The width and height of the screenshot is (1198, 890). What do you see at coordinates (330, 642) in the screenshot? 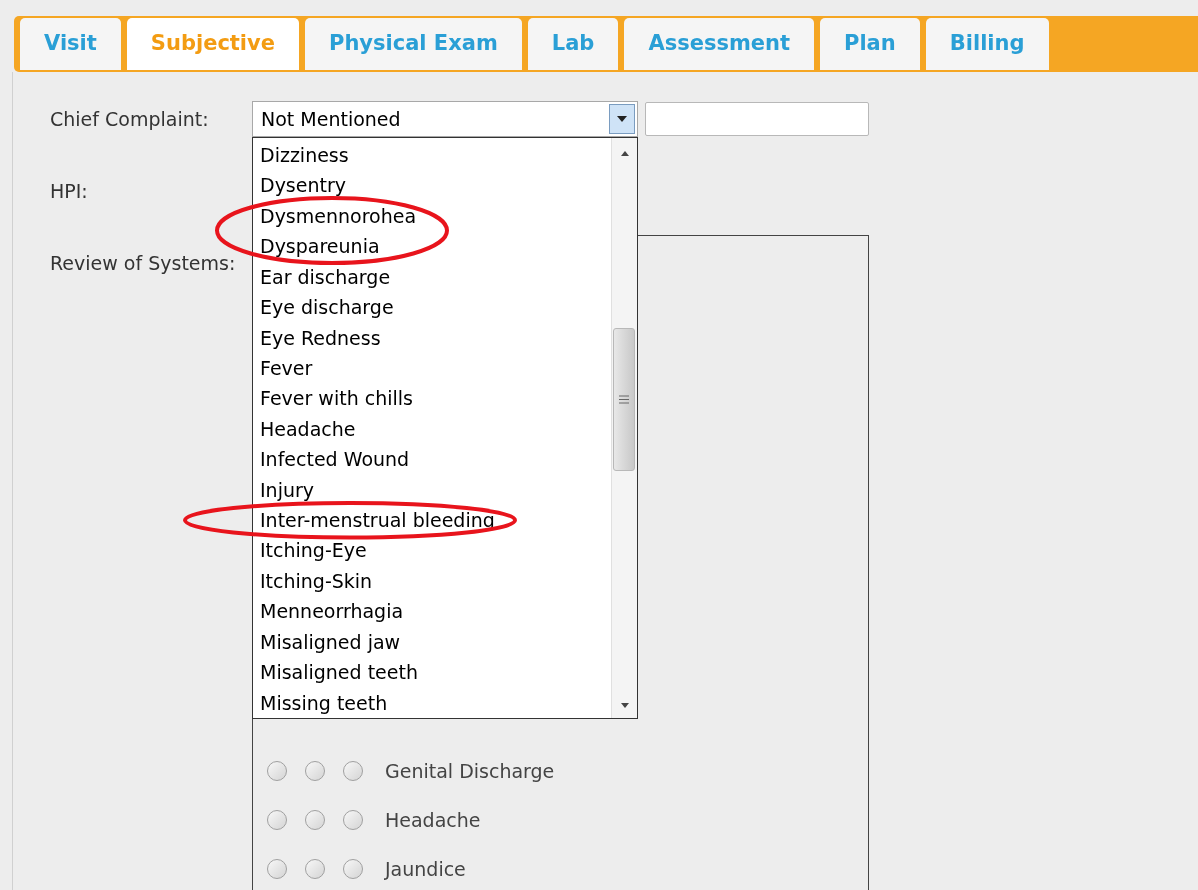
I see `dropdown-option: Misaligned jaw` at bounding box center [330, 642].